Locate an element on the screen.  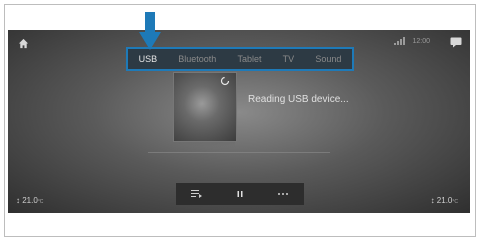
playlist-button is located at coordinates (197, 194).